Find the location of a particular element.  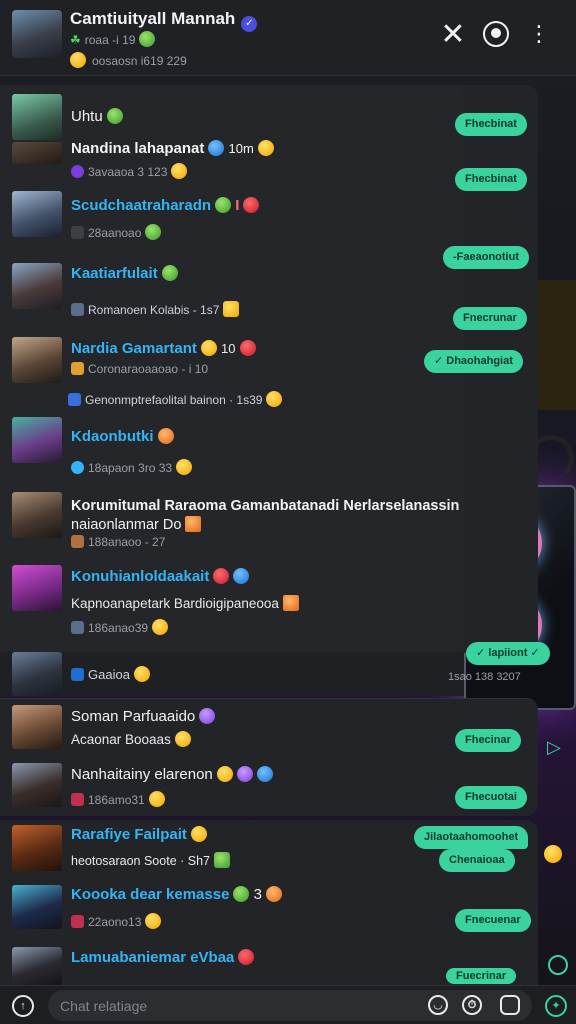

voice-icon: ✦ is located at coordinates (556, 1006).